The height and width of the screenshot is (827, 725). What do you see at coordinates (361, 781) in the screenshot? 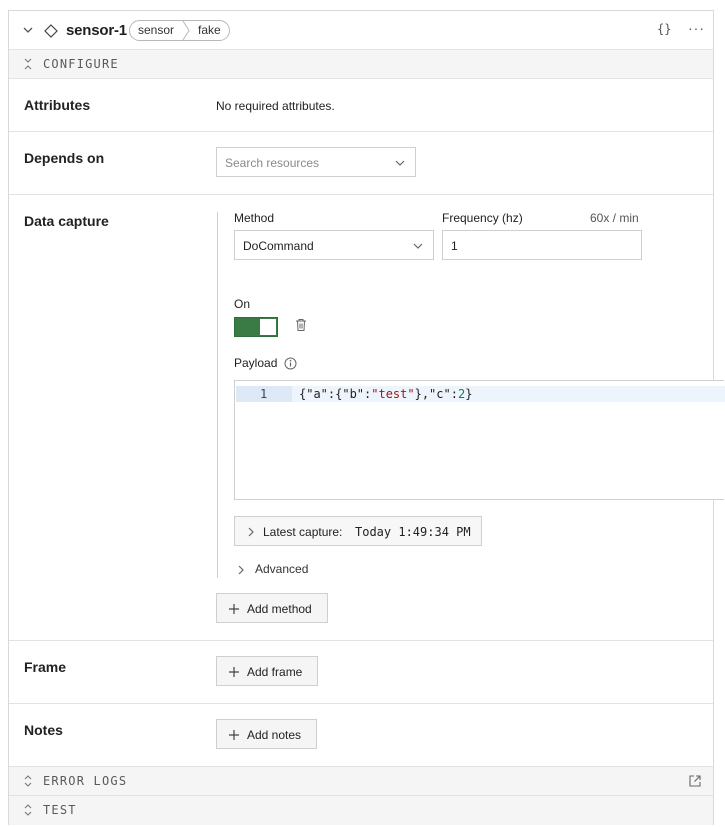
I see `error-logs-section-toggle: ERROR LOGS` at bounding box center [361, 781].